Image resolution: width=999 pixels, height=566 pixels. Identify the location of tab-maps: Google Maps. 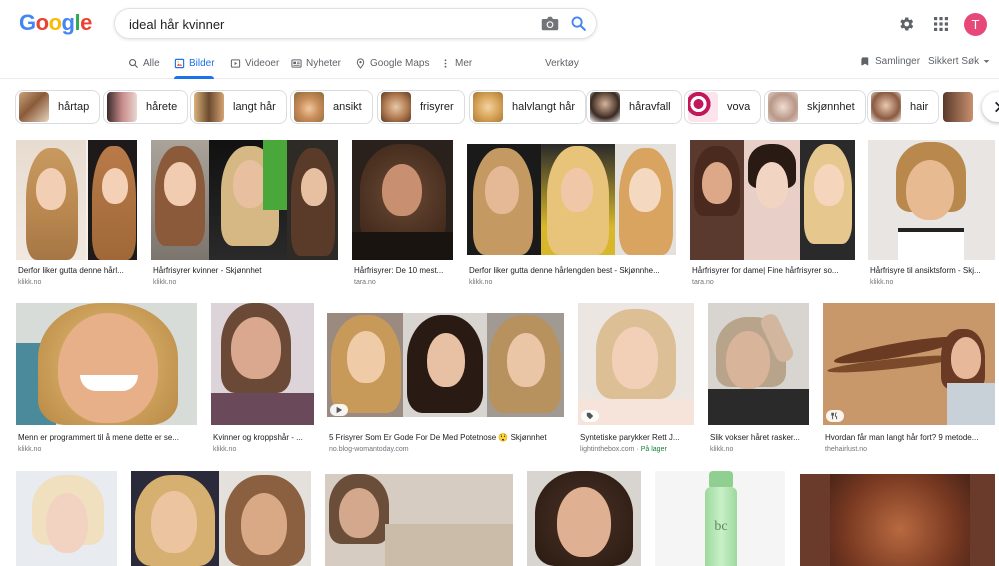
(392, 63).